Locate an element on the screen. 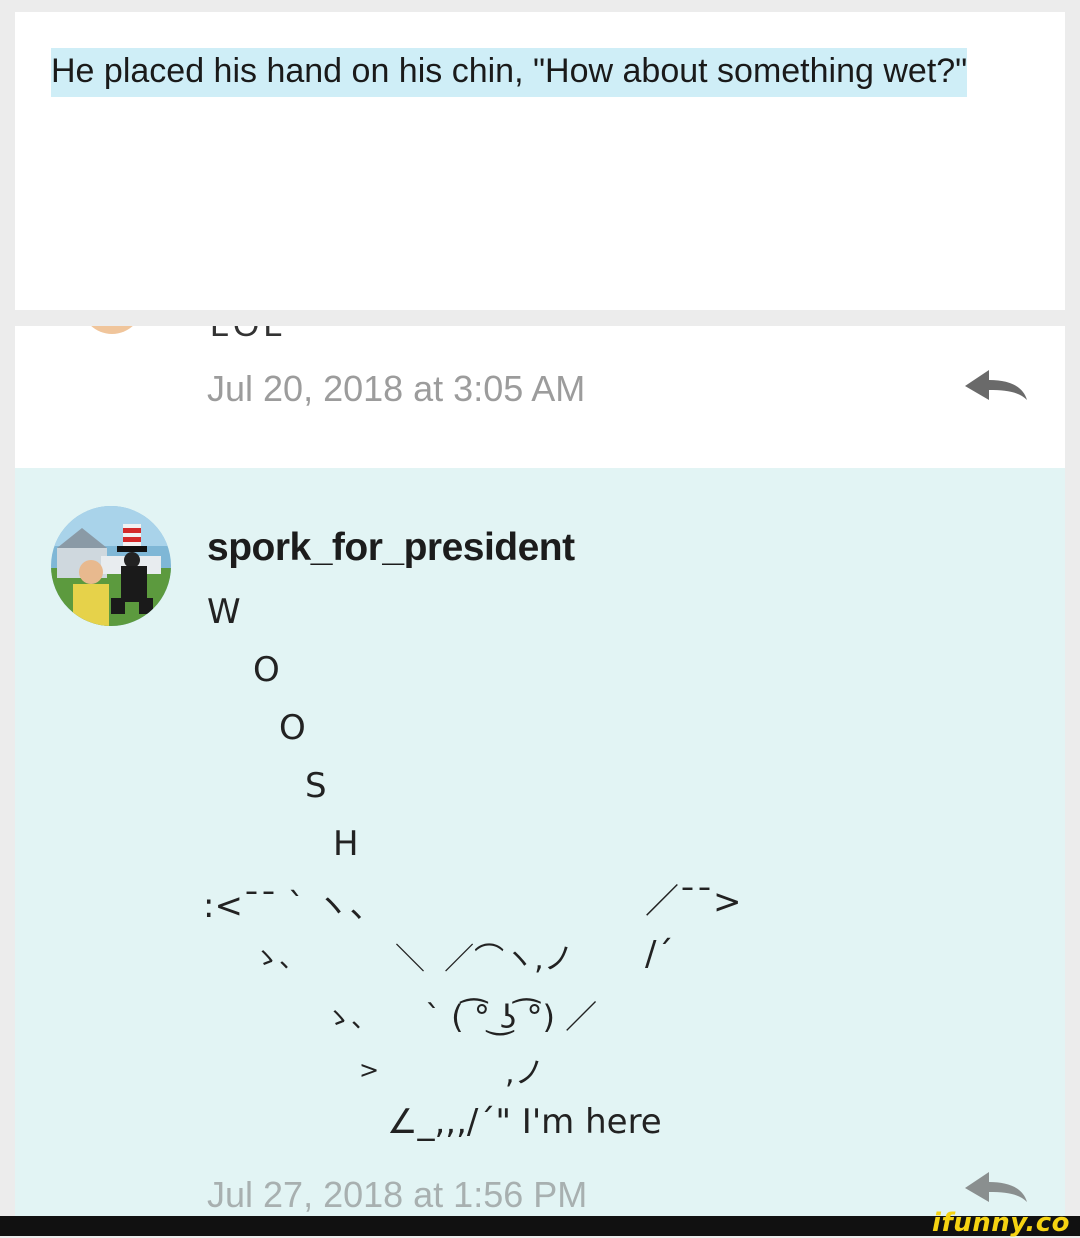 Image resolution: width=1080 pixels, height=1238 pixels. ascii-line: S is located at coordinates (316, 786).